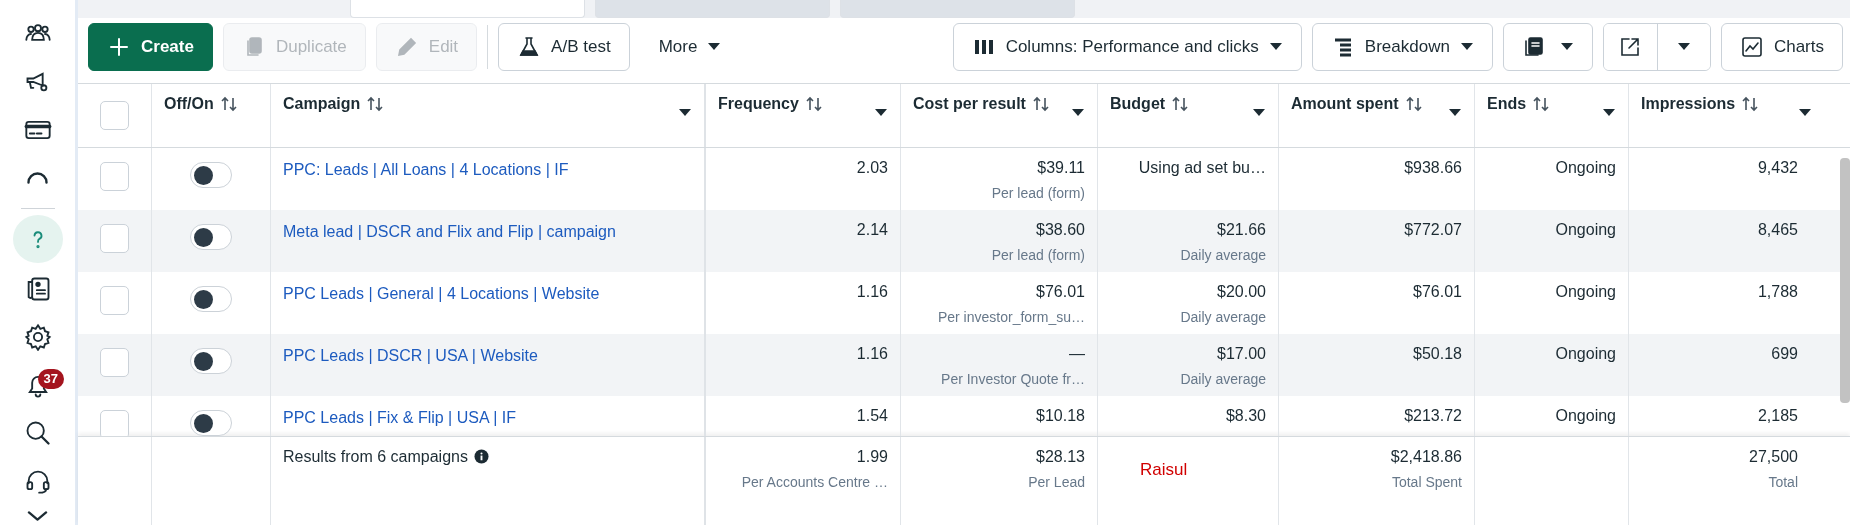 This screenshot has width=1850, height=525. Describe the element at coordinates (1507, 103) in the screenshot. I see `column-header: Ends` at that location.